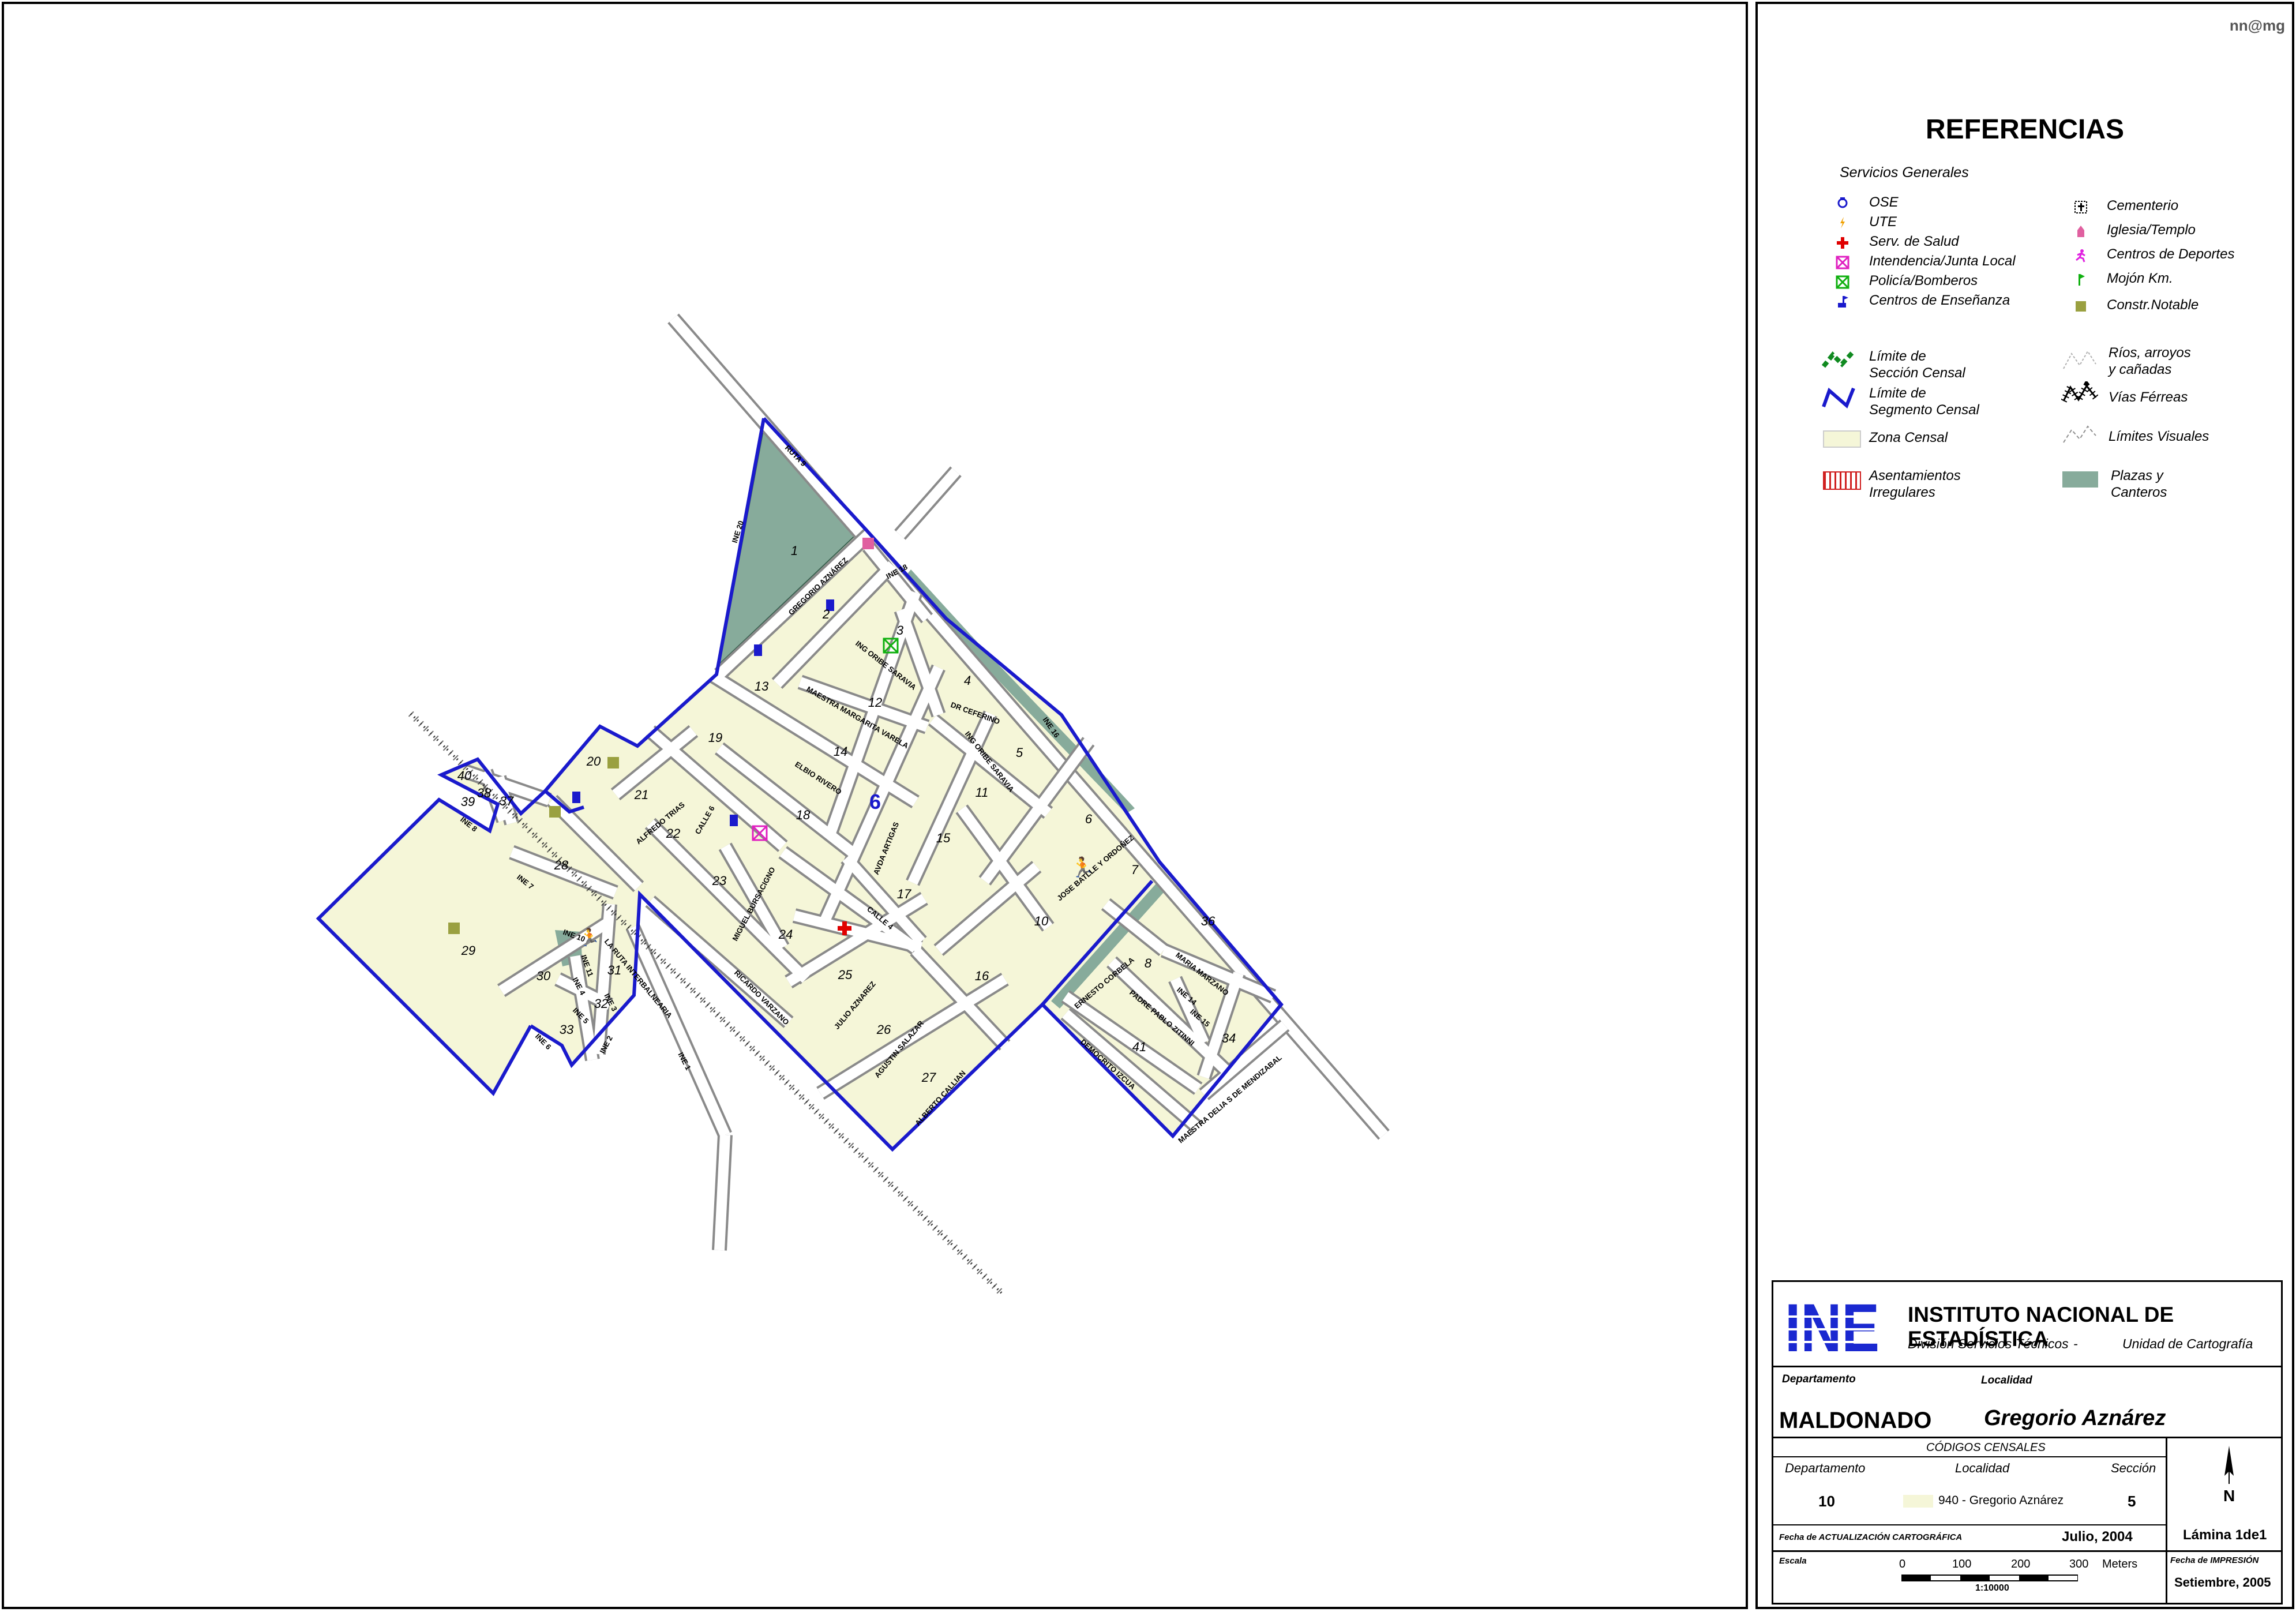 This screenshot has width=2296, height=1612. I want to click on author-tag: nn@mg, so click(2257, 25).